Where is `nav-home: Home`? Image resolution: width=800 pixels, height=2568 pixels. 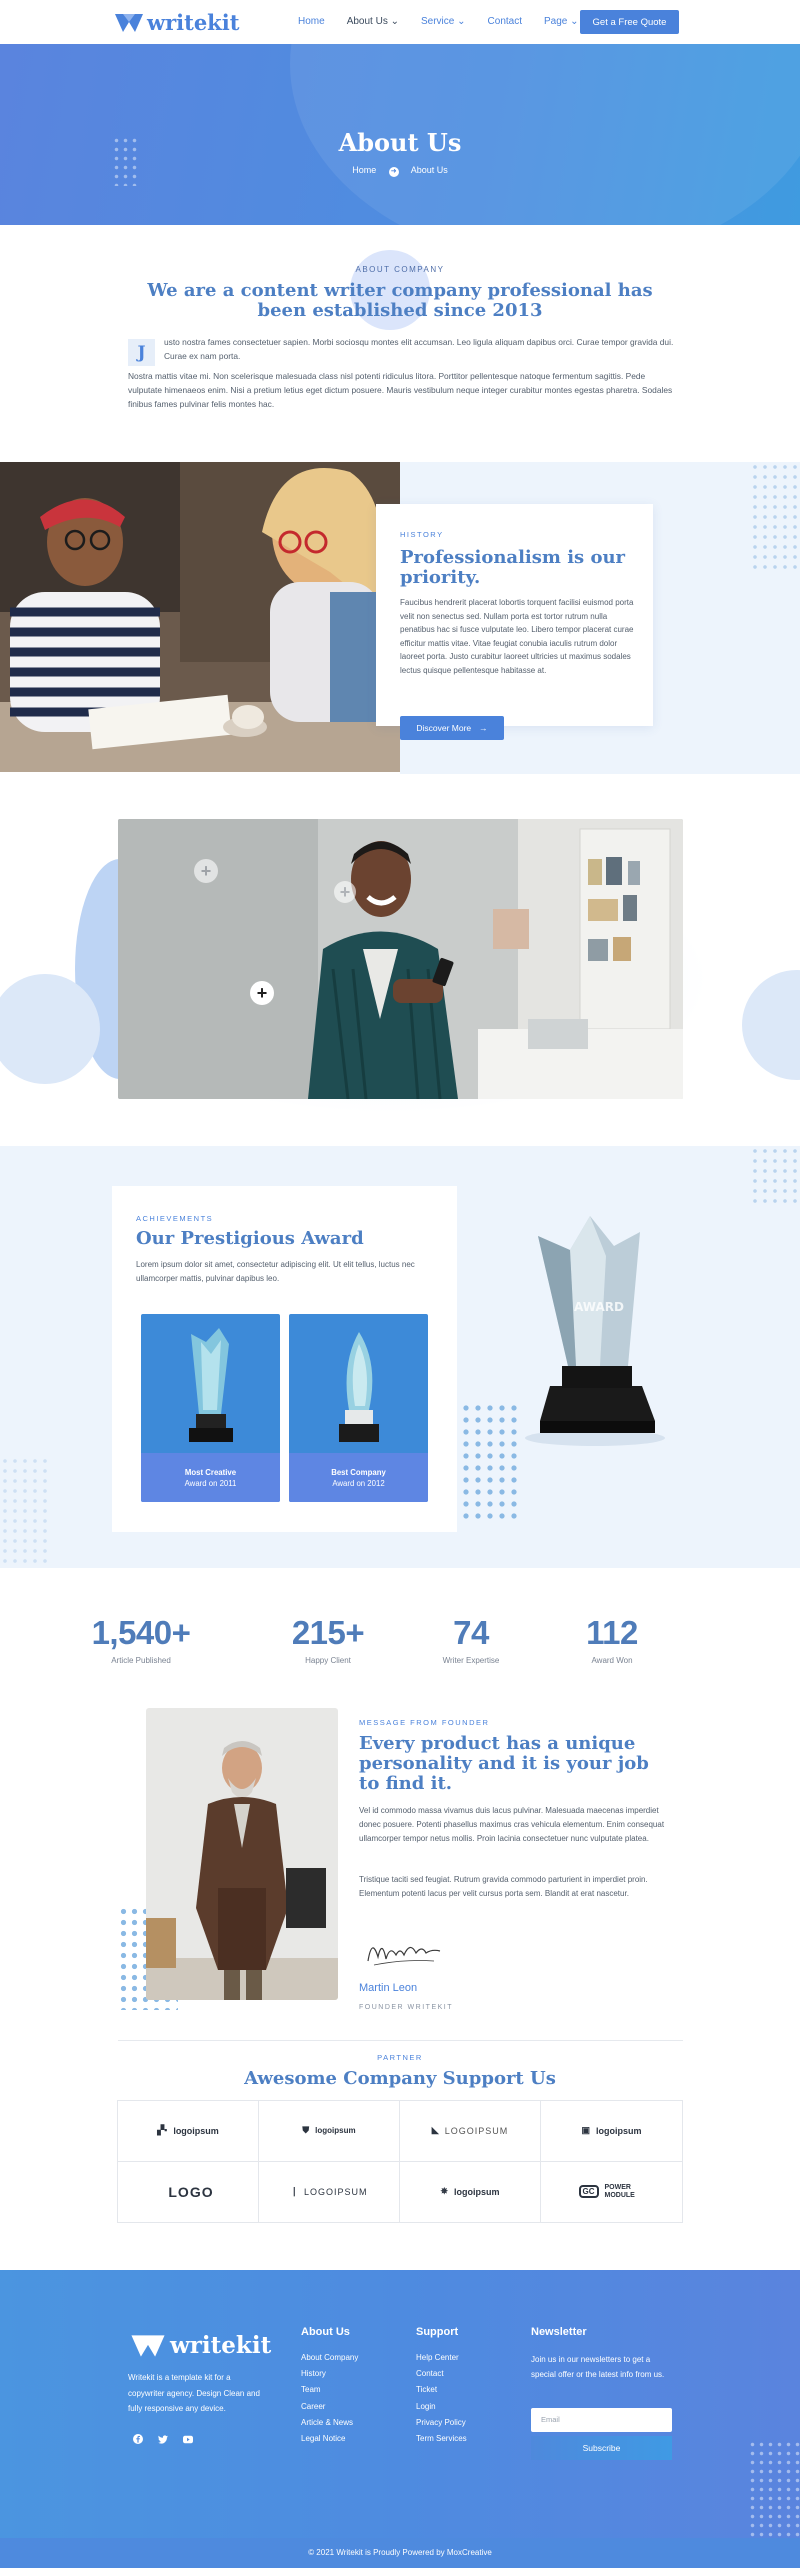
nav-home: Home is located at coordinates (311, 21).